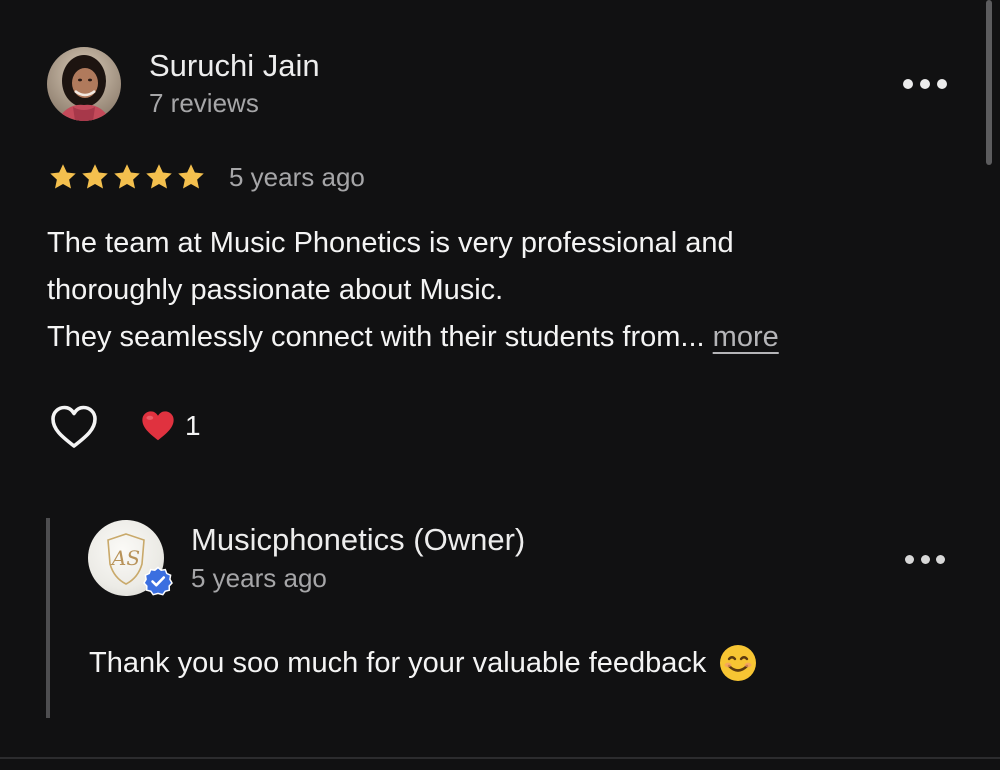 The height and width of the screenshot is (770, 1000). What do you see at coordinates (158, 426) in the screenshot?
I see `red-heart-emoji-icon` at bounding box center [158, 426].